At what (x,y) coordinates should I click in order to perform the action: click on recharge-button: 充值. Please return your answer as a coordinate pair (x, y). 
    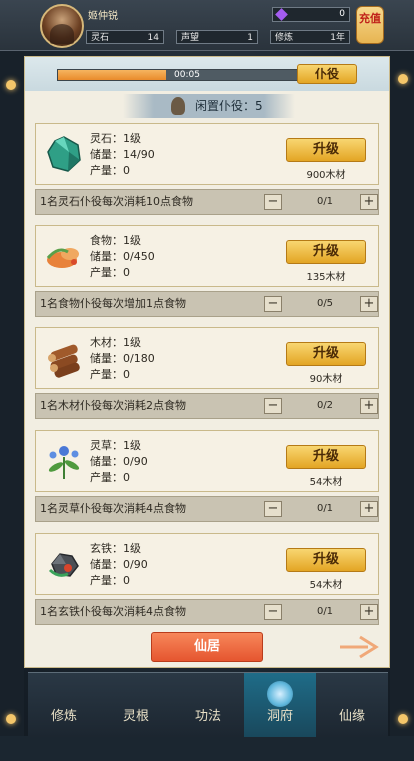
    Looking at the image, I should click on (370, 25).